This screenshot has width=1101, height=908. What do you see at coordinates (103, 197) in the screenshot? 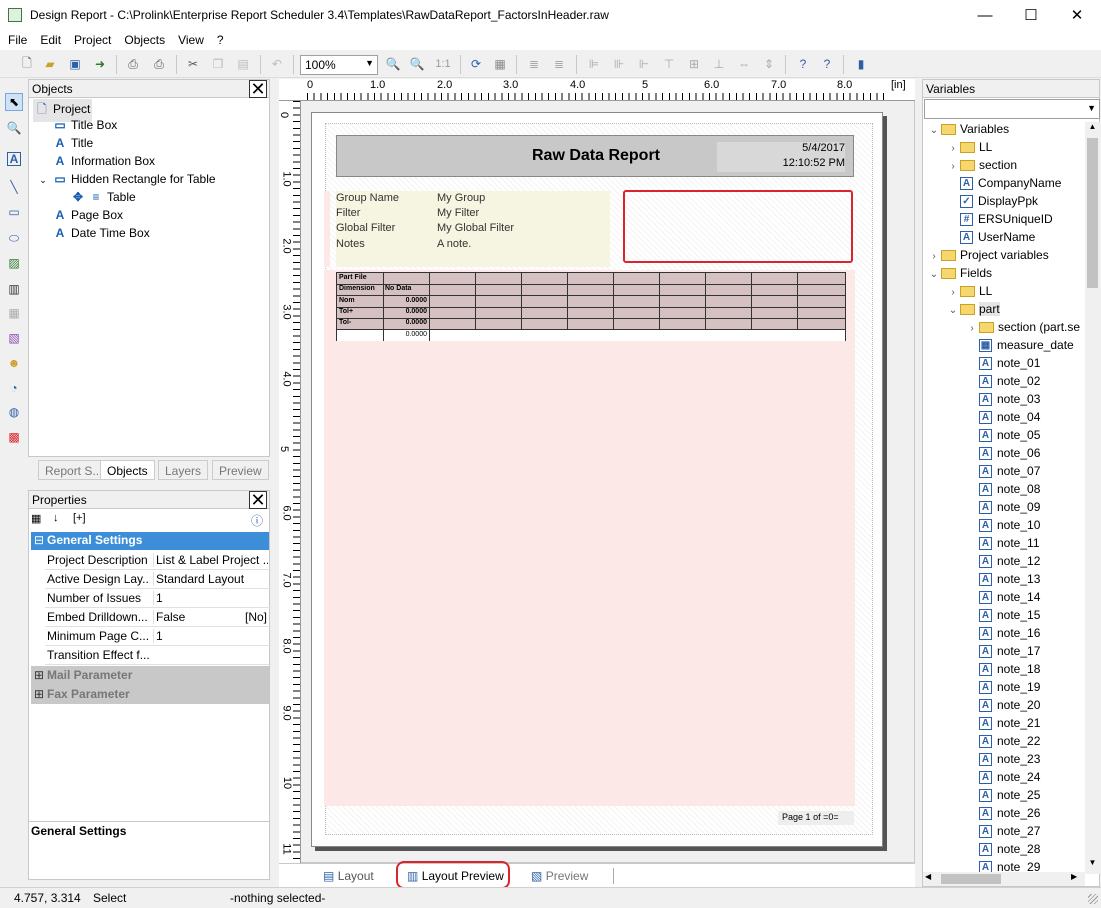
I see `tree-table: ✥ ≡ Table` at bounding box center [103, 197].